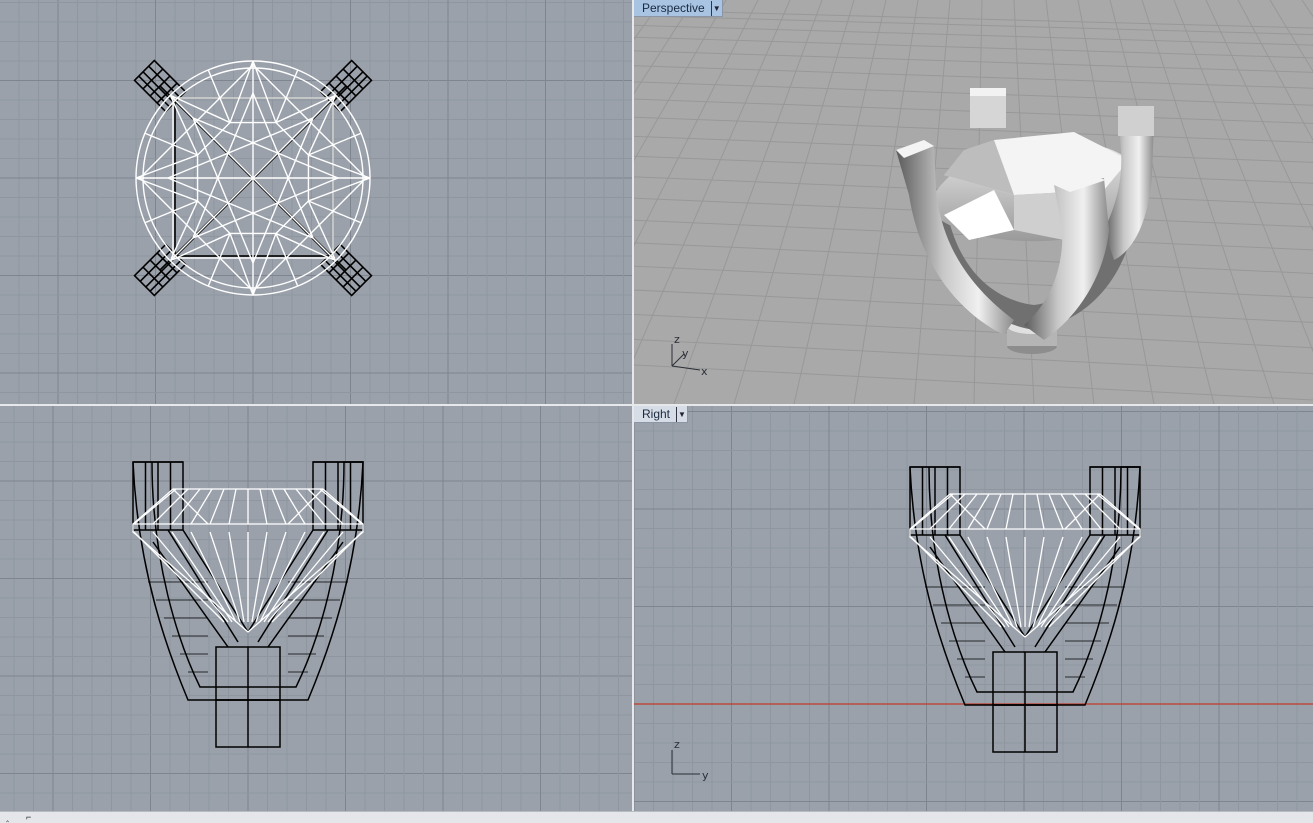 This screenshot has height=823, width=1313. Describe the element at coordinates (673, 7) in the screenshot. I see `tab-perspective-label: Perspective` at that location.